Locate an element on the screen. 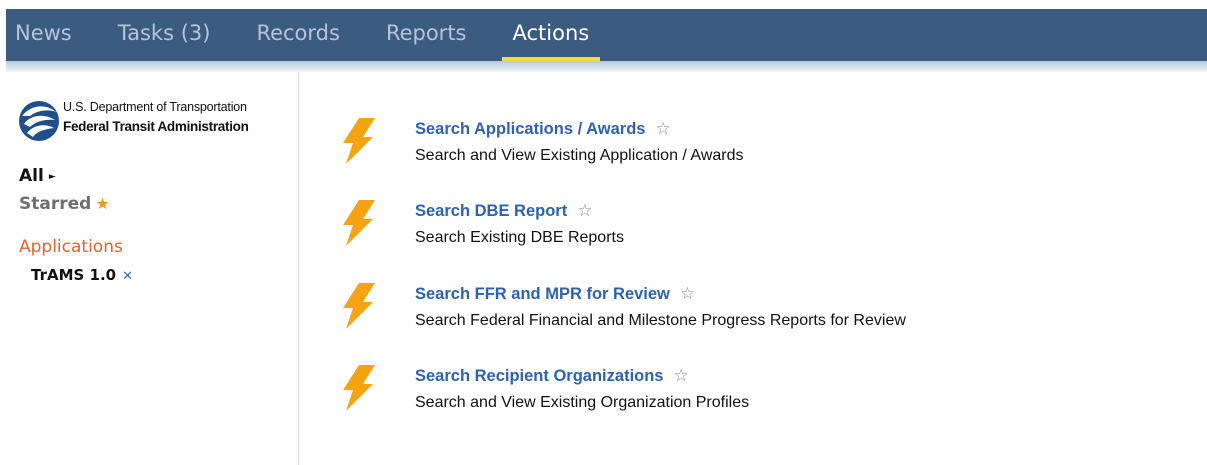 This screenshot has height=465, width=1207. applications-heading: Applications is located at coordinates (71, 247).